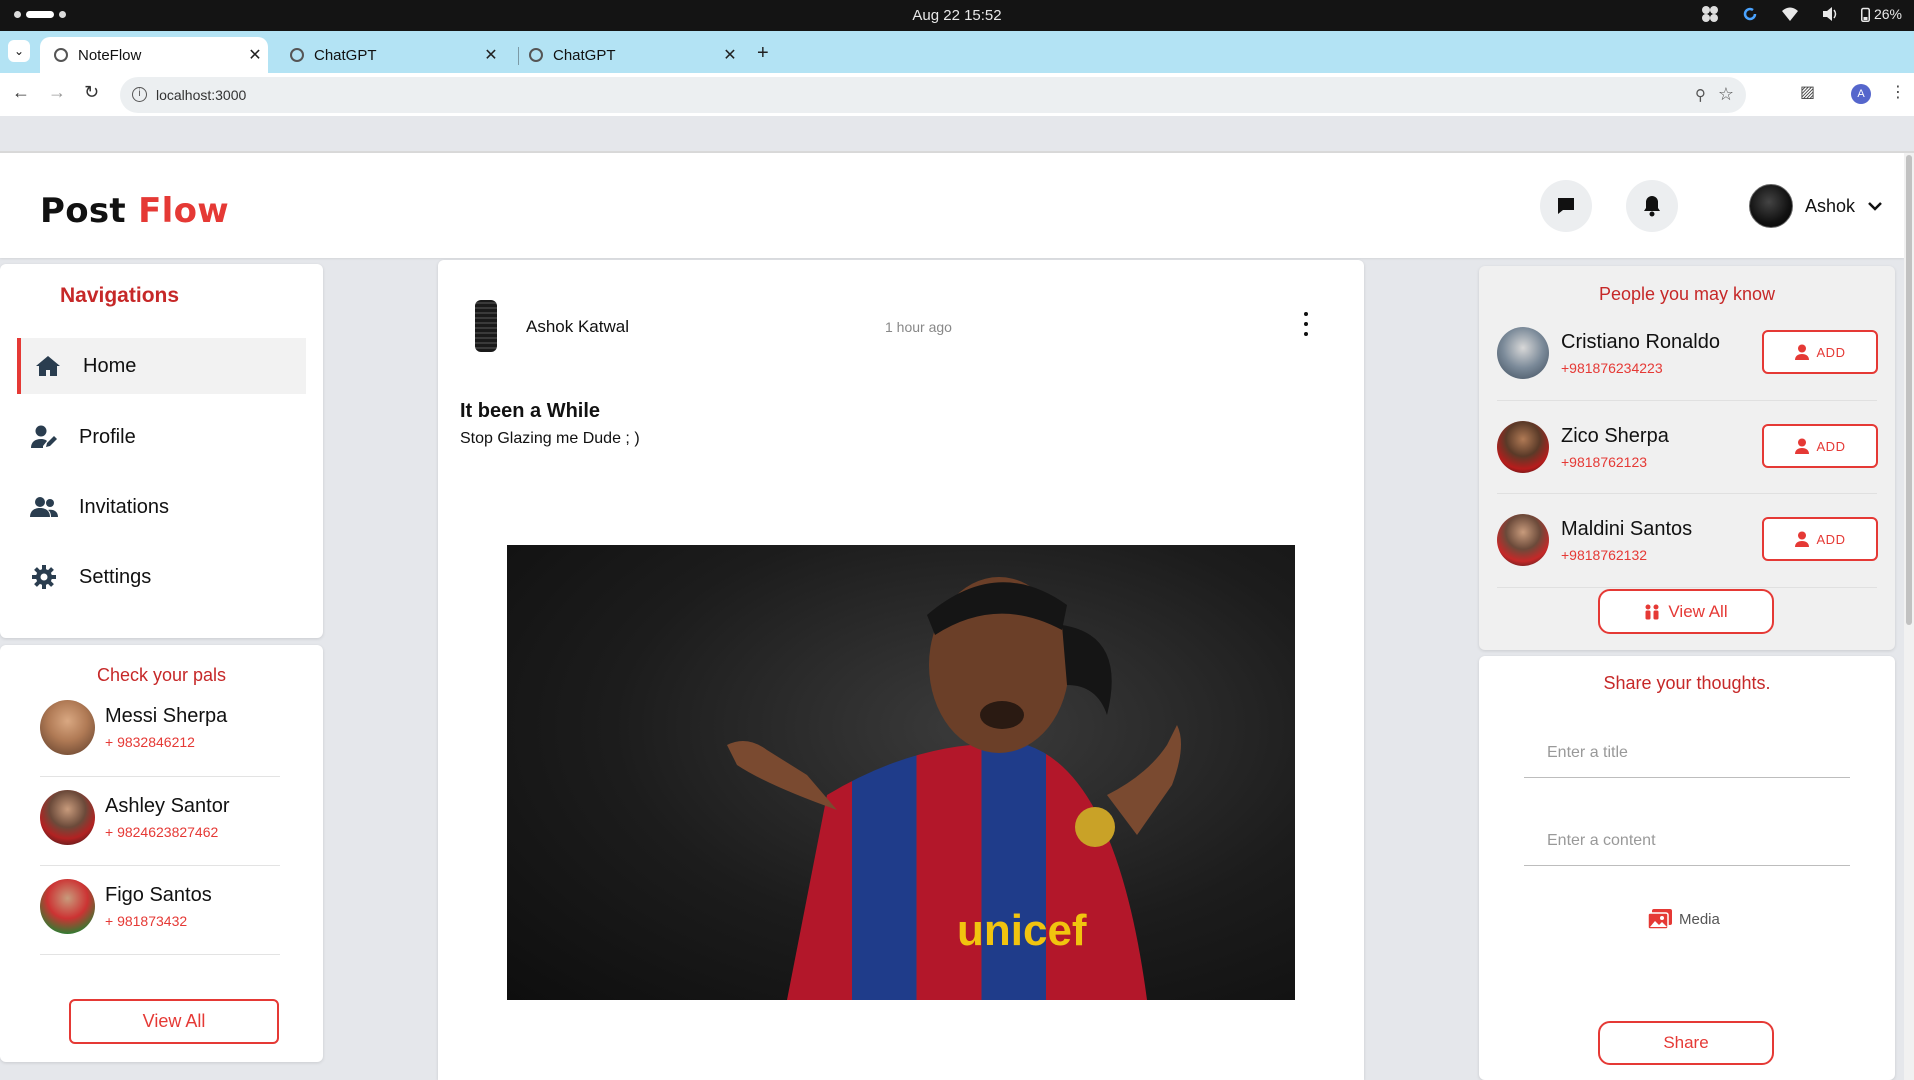 This screenshot has width=1914, height=1080. What do you see at coordinates (1861, 94) in the screenshot?
I see `profile-avatar: A` at bounding box center [1861, 94].